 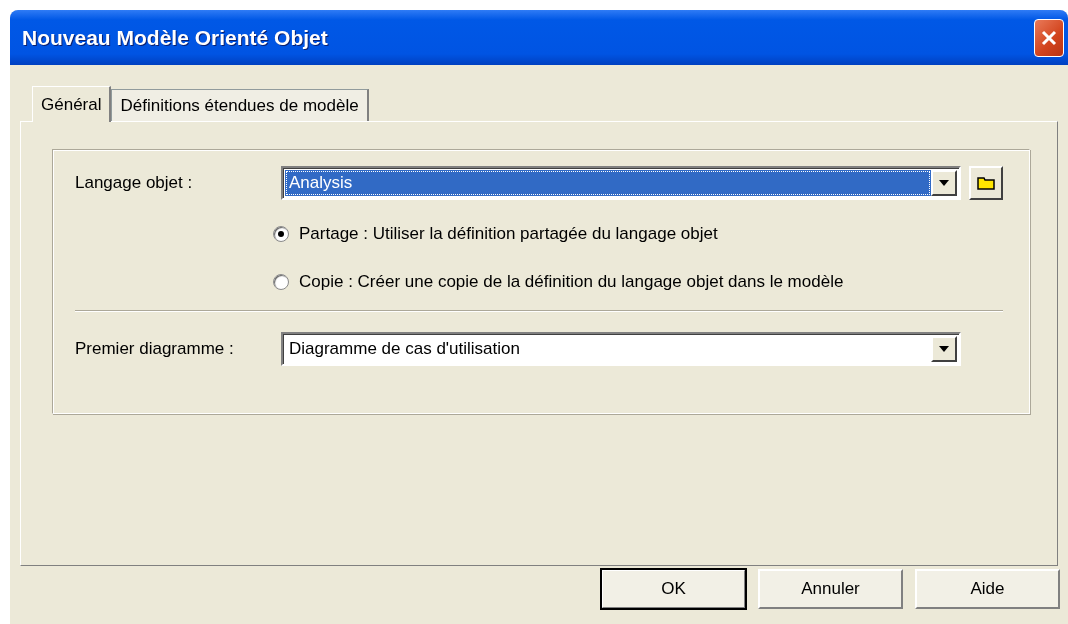 What do you see at coordinates (571, 282) in the screenshot?
I see `radio-label: Copie : Créer une copie de la définition du langage objet dans le modèle` at bounding box center [571, 282].